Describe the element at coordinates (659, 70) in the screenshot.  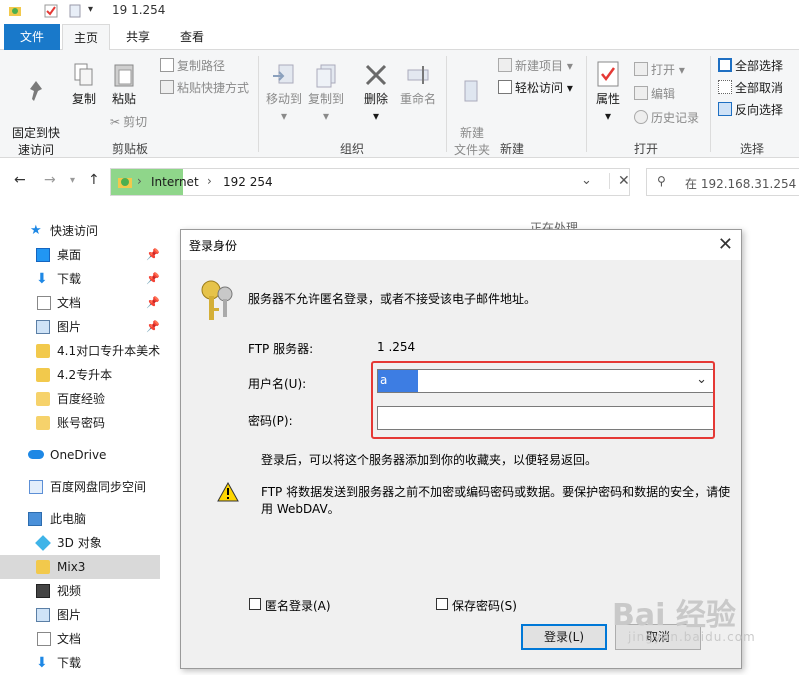
I see `open-button: 打开 ▾` at that location.